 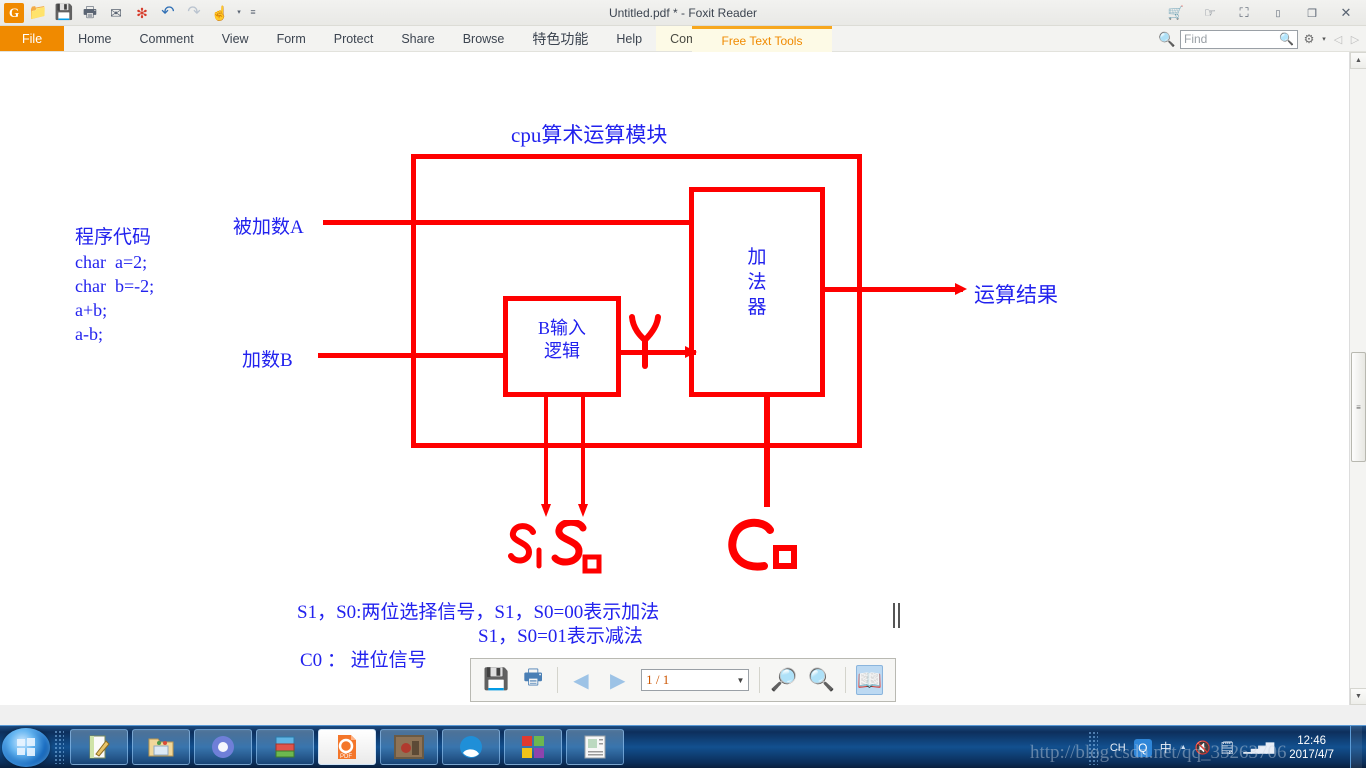 I want to click on page-number-value: 1 / 1, so click(x=691, y=680).